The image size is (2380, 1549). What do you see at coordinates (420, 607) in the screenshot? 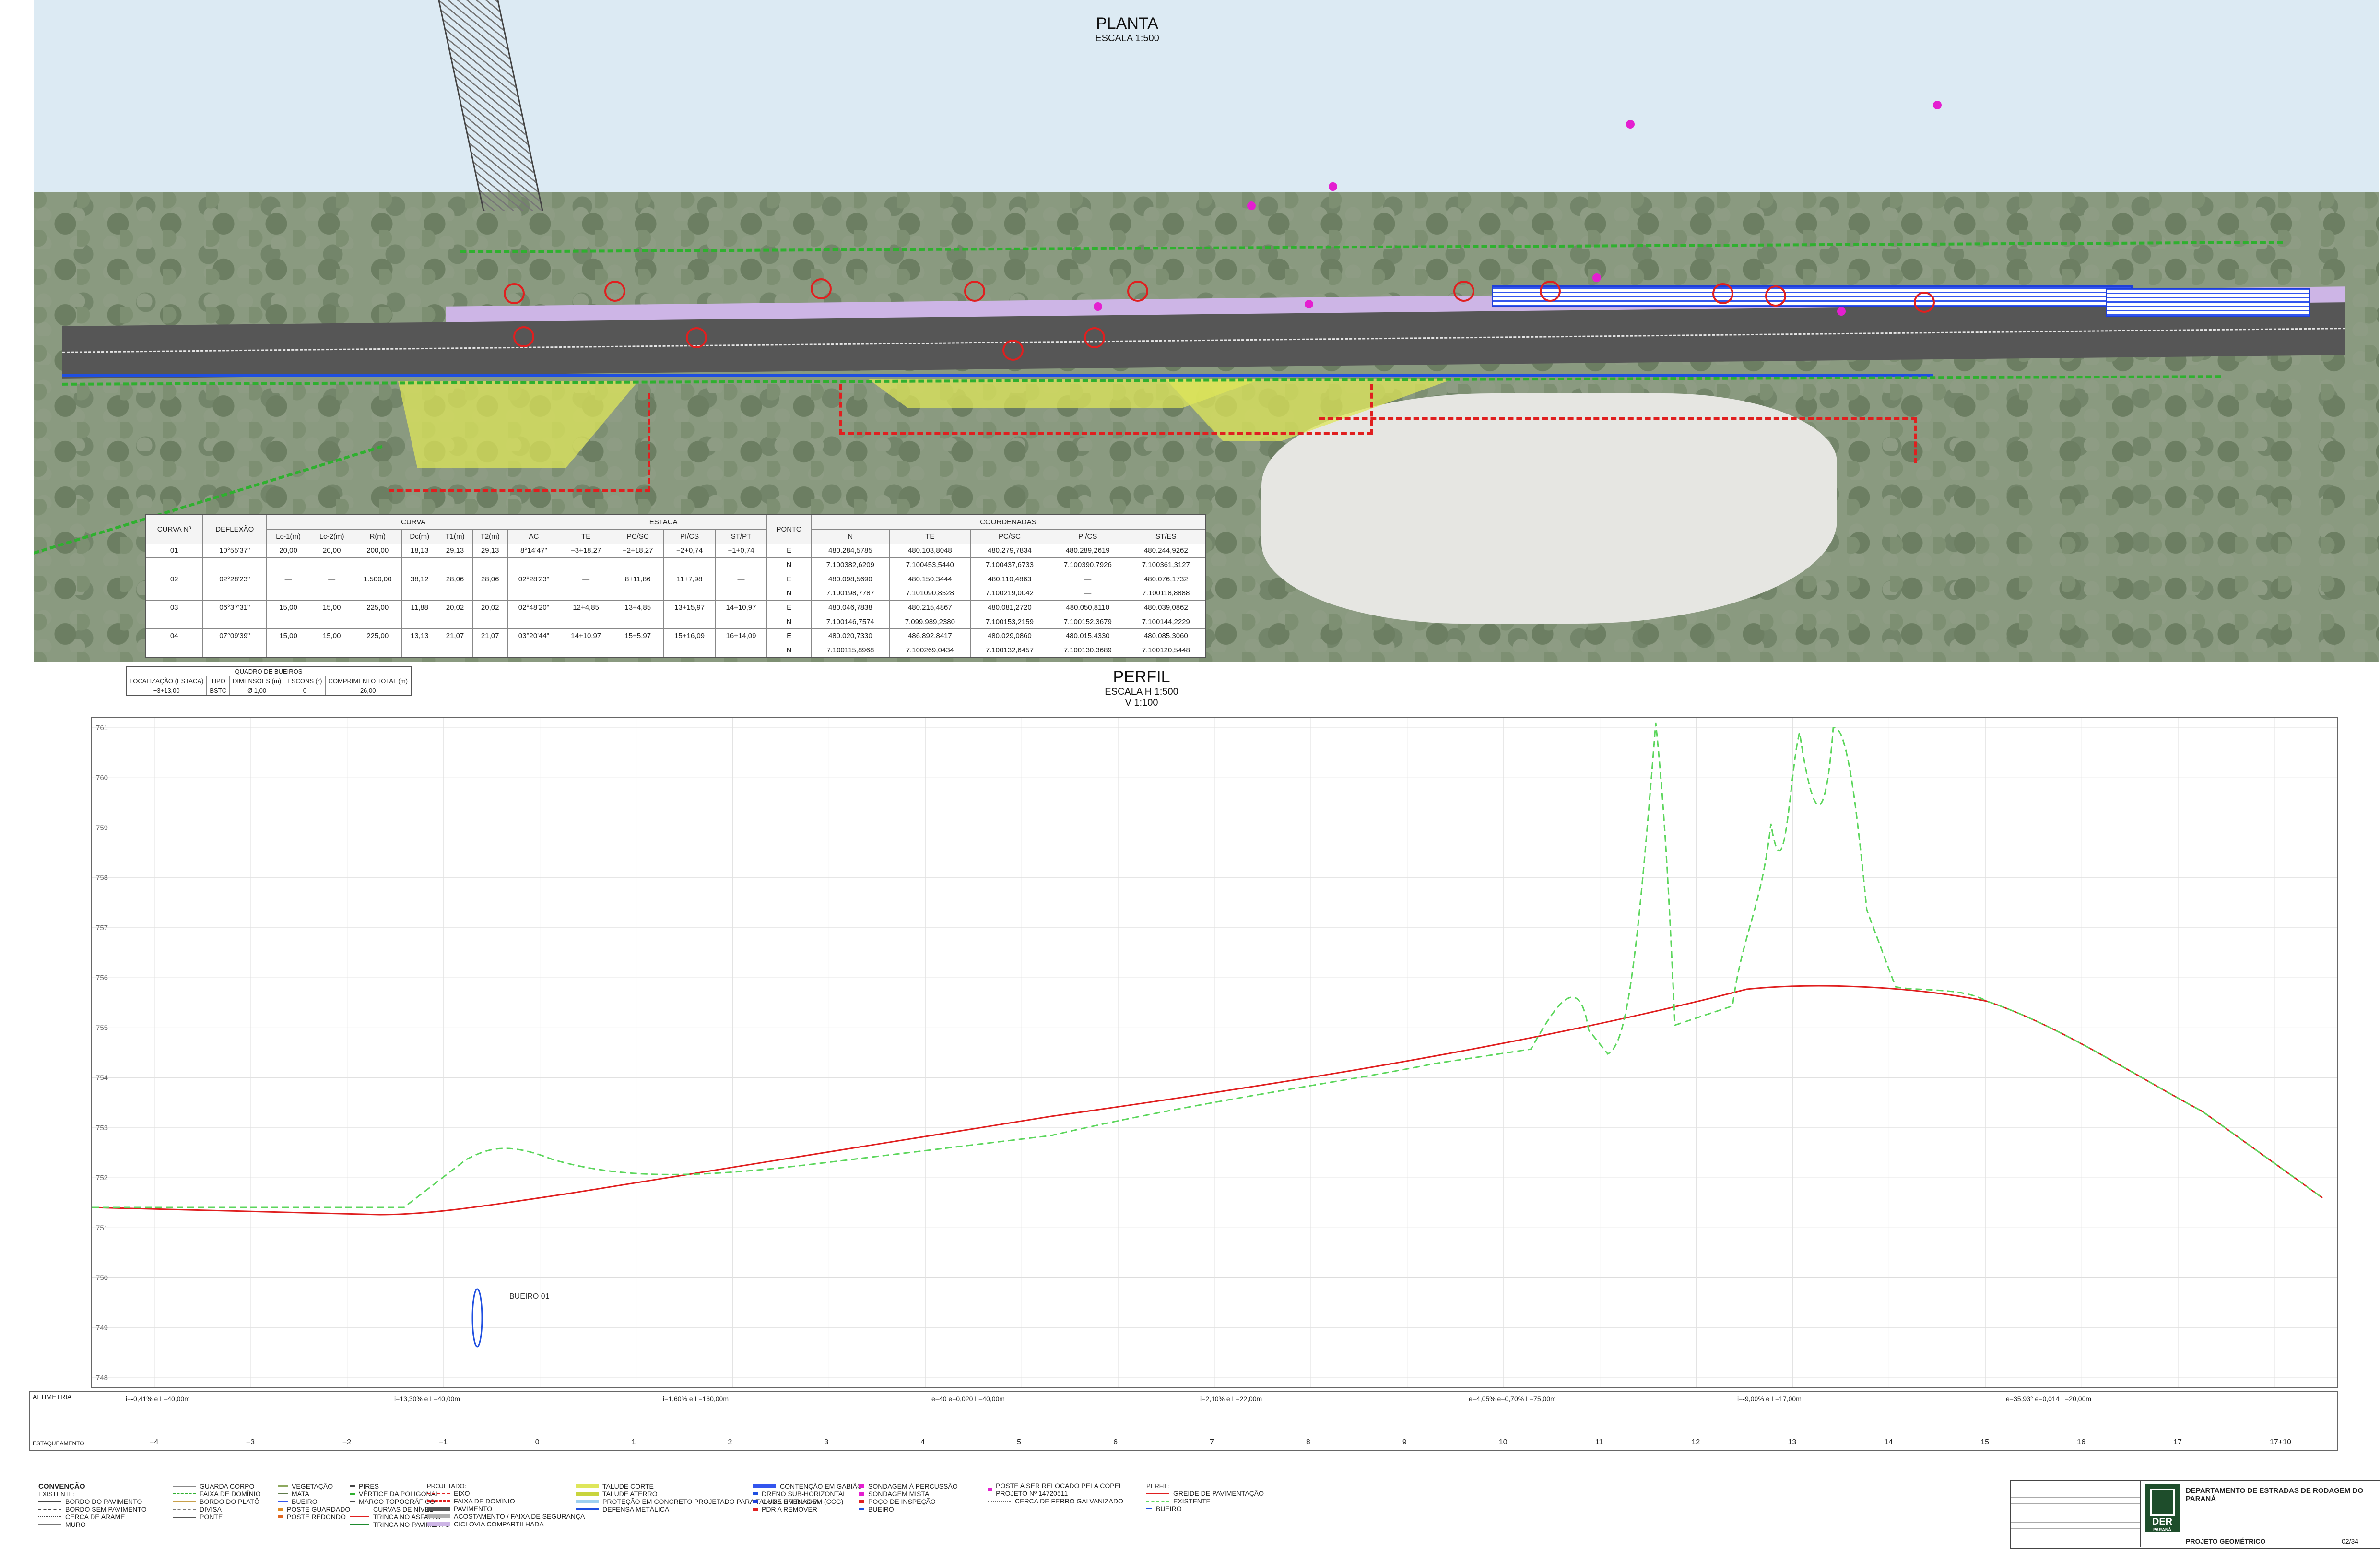
I see `curve-table-cell: 11,88` at bounding box center [420, 607].